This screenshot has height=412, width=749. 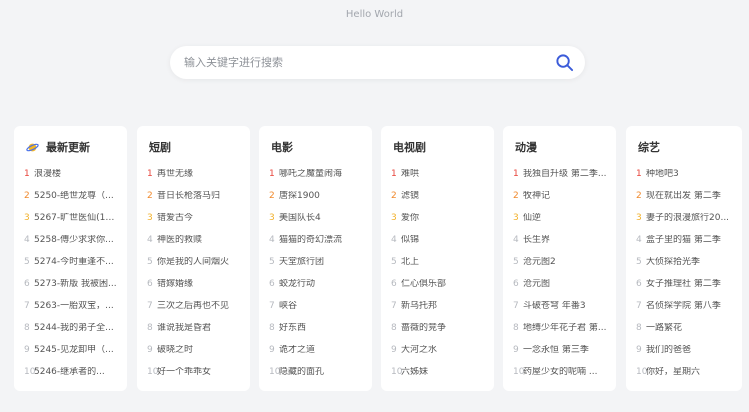 I want to click on list-item: 5 大侦探拾光季, so click(x=684, y=268).